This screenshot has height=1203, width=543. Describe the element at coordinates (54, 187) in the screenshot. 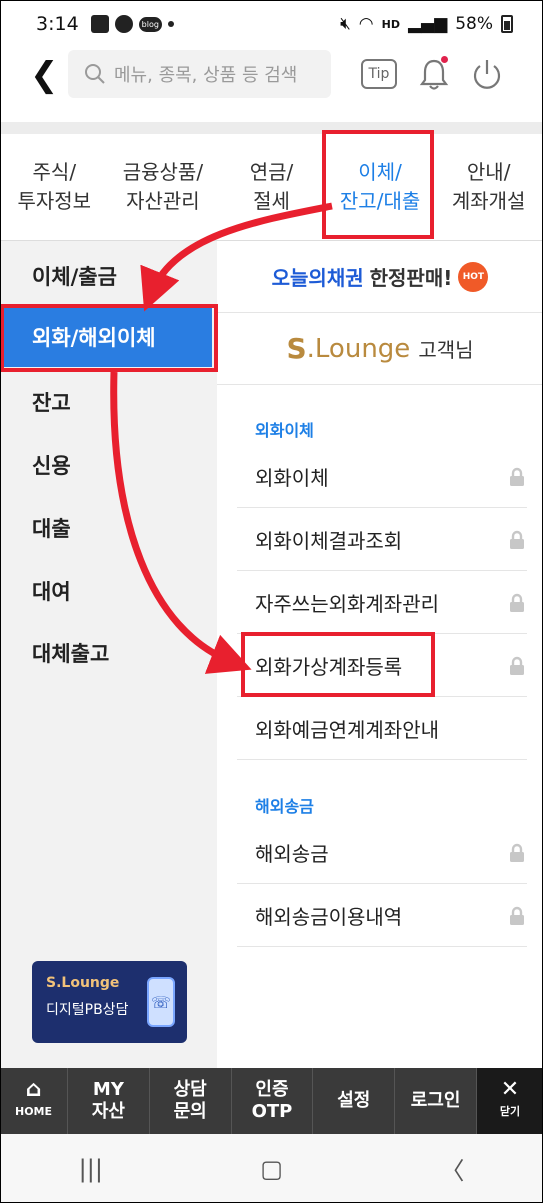

I see `tab-stocks: 주식/ 투자정보` at that location.